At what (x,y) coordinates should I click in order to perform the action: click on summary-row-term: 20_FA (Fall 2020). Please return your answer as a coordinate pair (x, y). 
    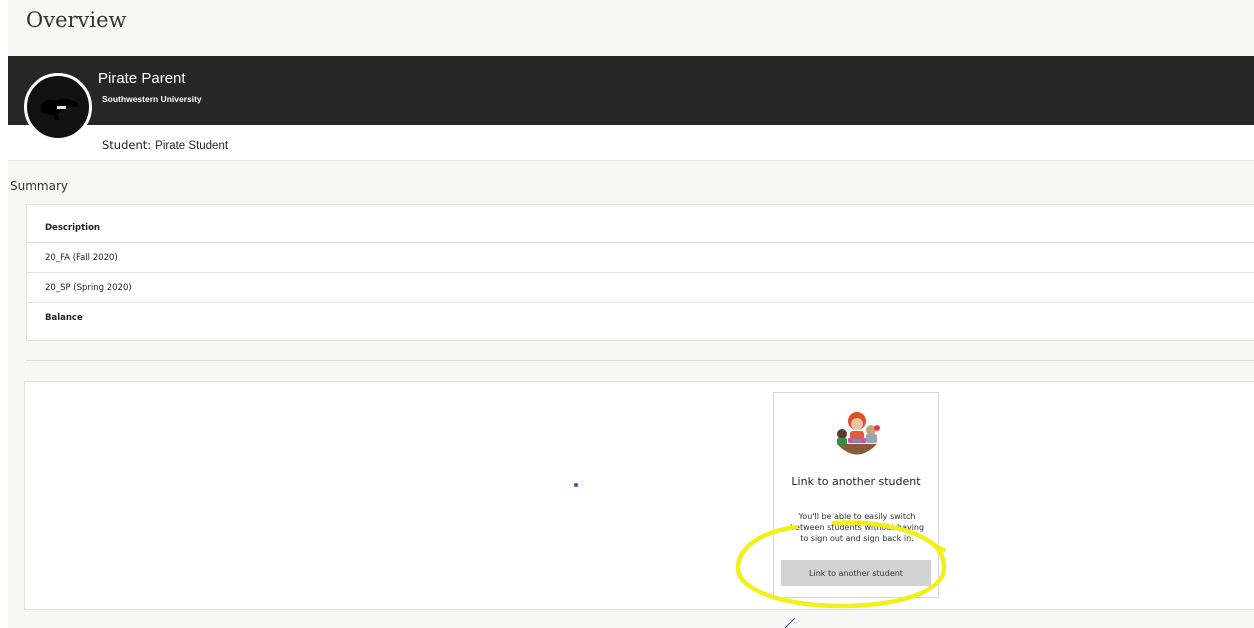
    Looking at the image, I should click on (640, 258).